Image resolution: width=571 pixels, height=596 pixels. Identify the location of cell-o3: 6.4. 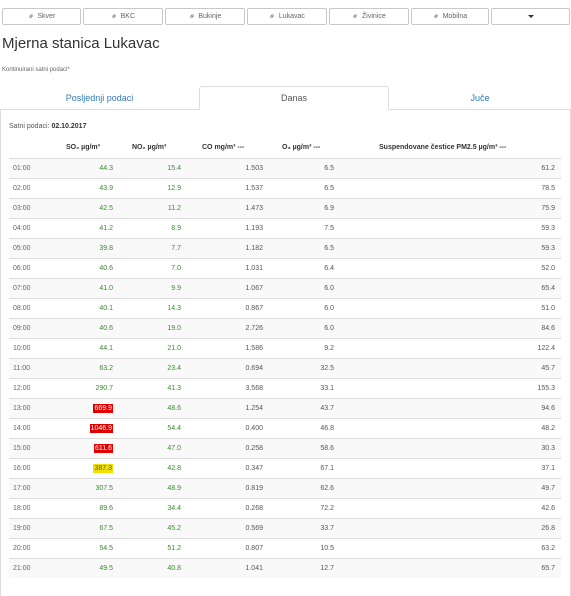
(329, 268).